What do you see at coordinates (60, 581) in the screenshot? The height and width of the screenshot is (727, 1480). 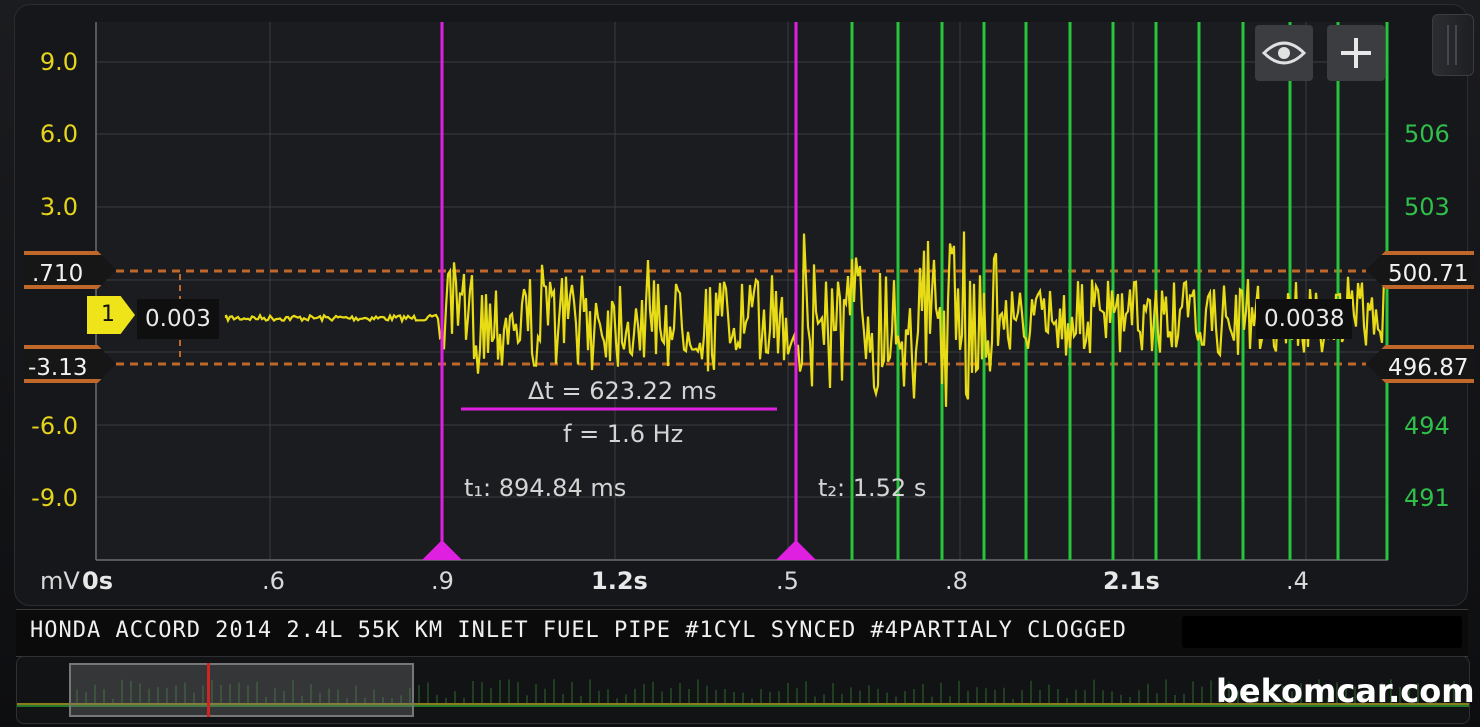 I see `x-axis-unit: mV` at bounding box center [60, 581].